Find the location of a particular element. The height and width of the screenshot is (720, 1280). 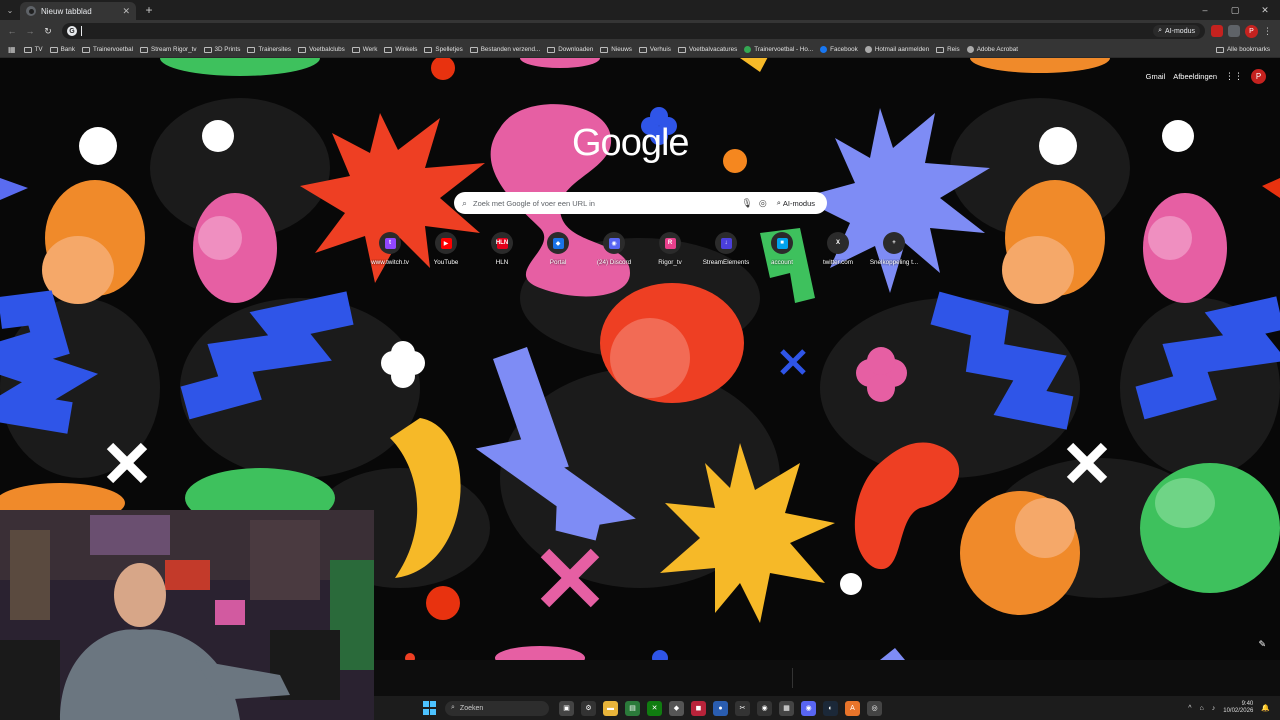

bookmark-item: Trainervoetbal is located at coordinates (107, 49).